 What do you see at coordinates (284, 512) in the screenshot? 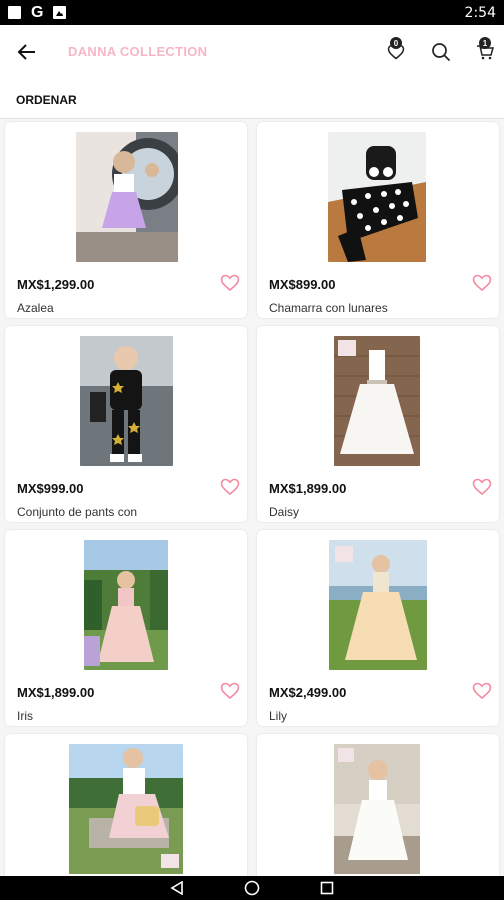
I see `product-name: Daisy` at bounding box center [284, 512].